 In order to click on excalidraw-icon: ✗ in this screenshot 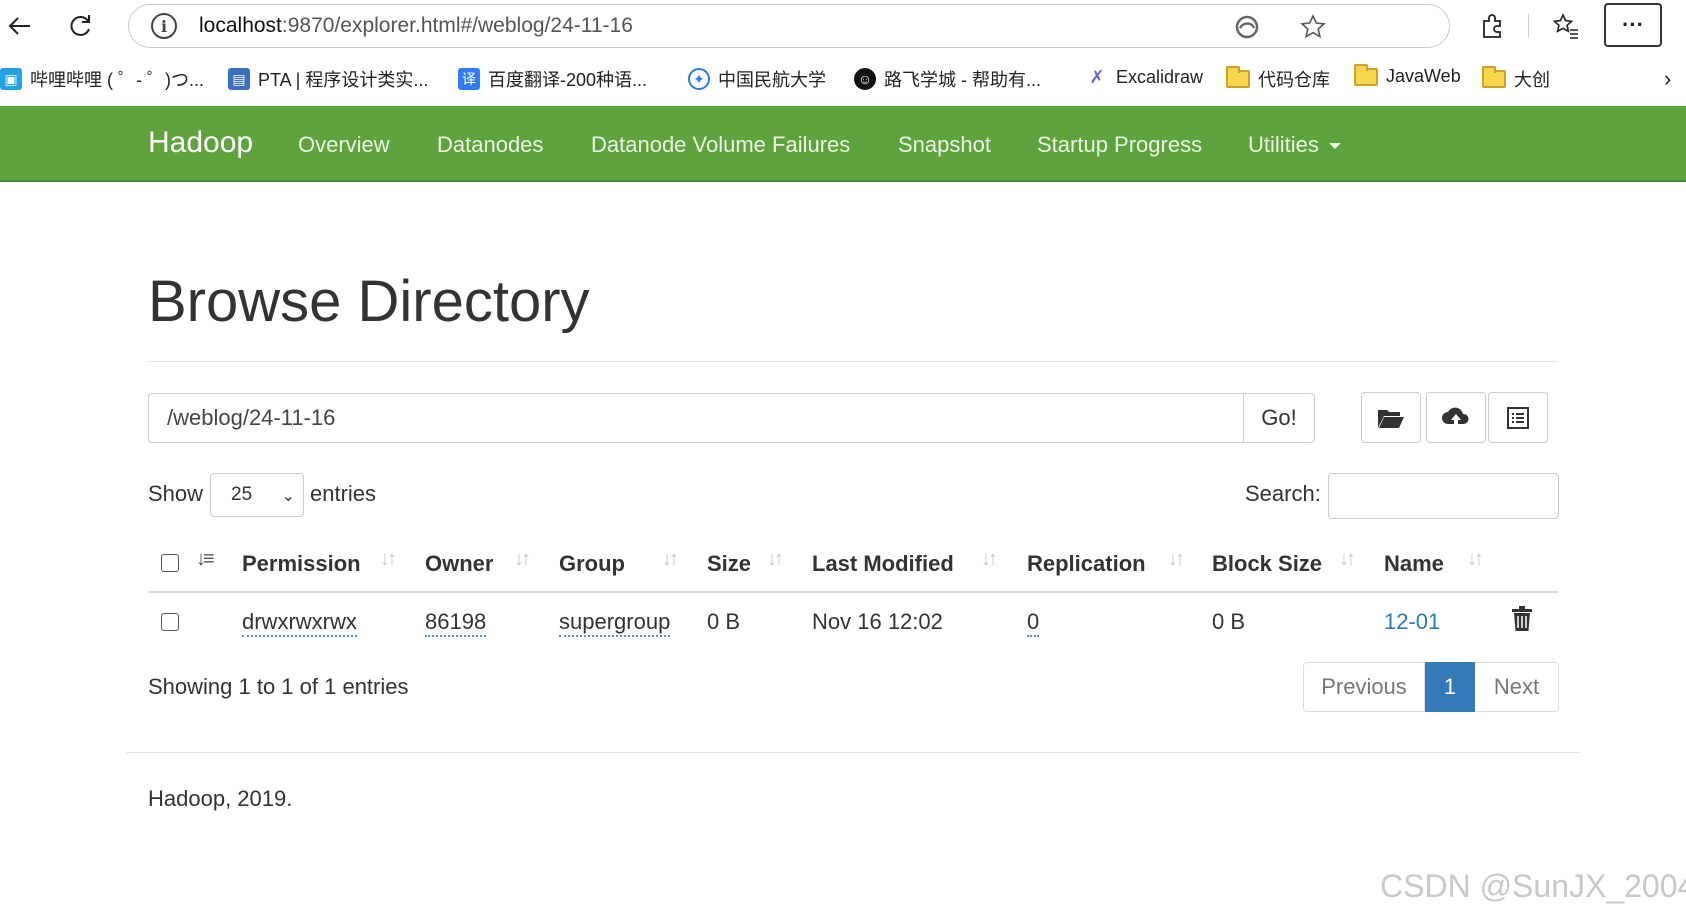, I will do `click(1097, 77)`.